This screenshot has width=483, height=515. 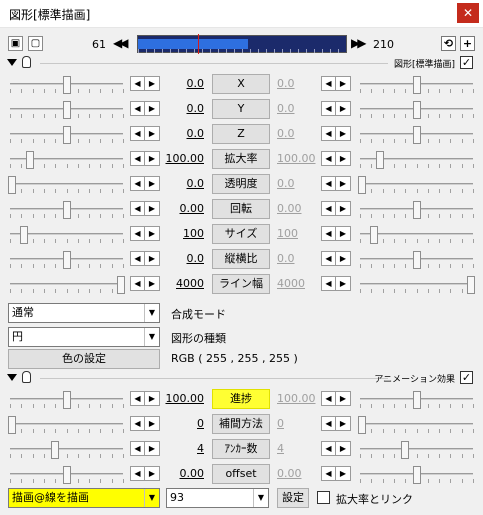 I want to click on prev-frame-button: ◀◀, so click(x=121, y=43).